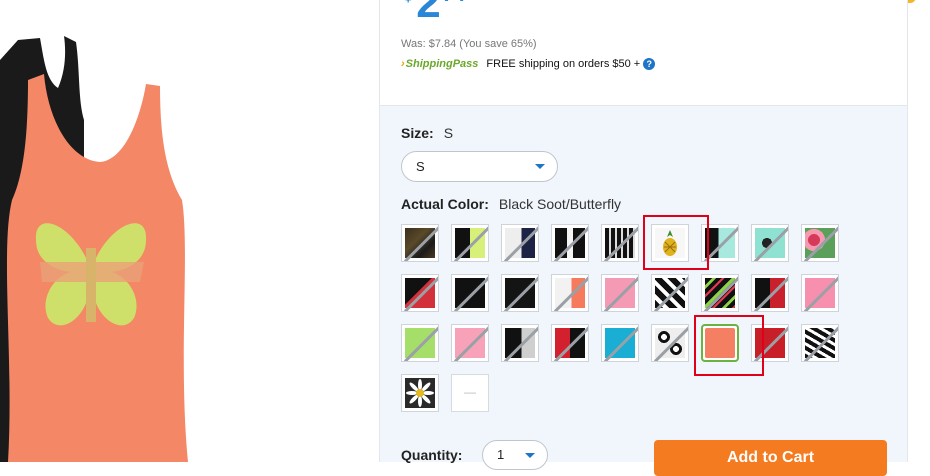 This screenshot has width=930, height=476. What do you see at coordinates (570, 243) in the screenshot?
I see `swatch-black-white` at bounding box center [570, 243].